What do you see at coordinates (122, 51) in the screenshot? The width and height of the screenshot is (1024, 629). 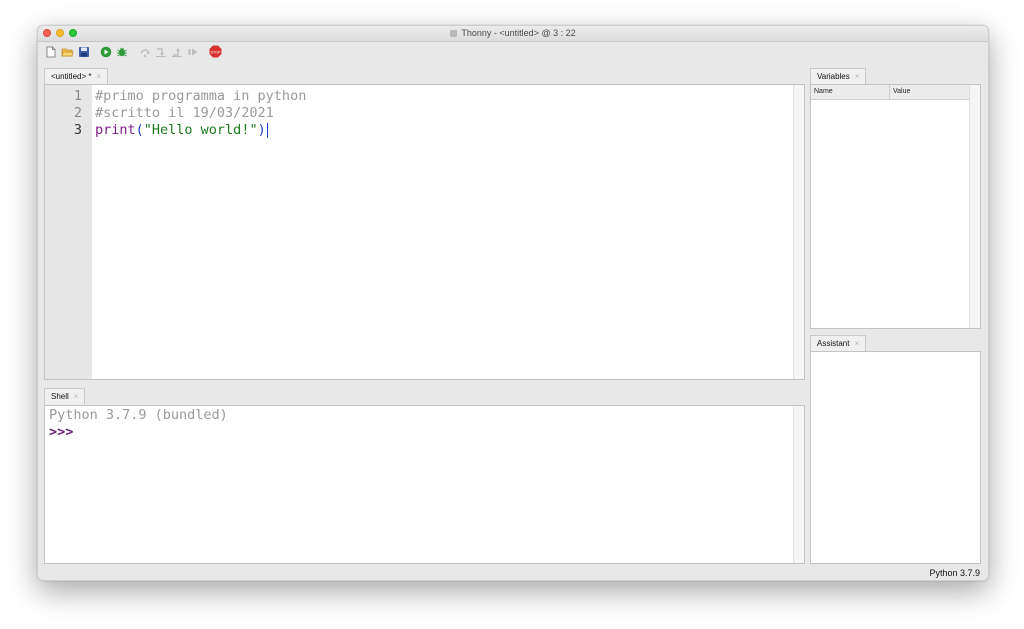 I see `debug-icon` at bounding box center [122, 51].